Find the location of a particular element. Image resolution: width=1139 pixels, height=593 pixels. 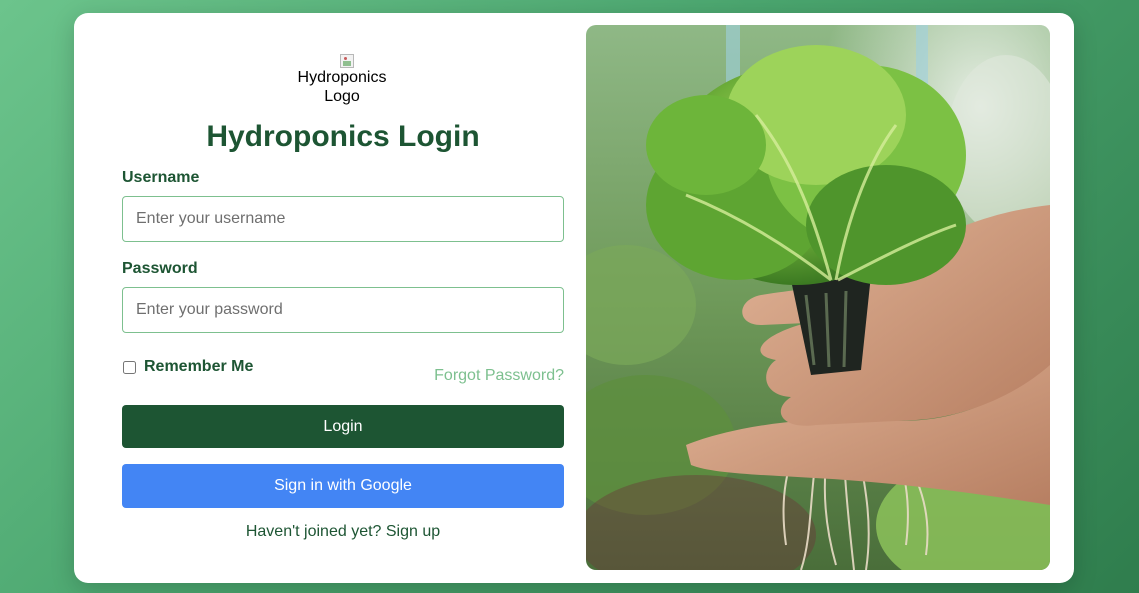

page-title: Hydroponics Login is located at coordinates (343, 136).